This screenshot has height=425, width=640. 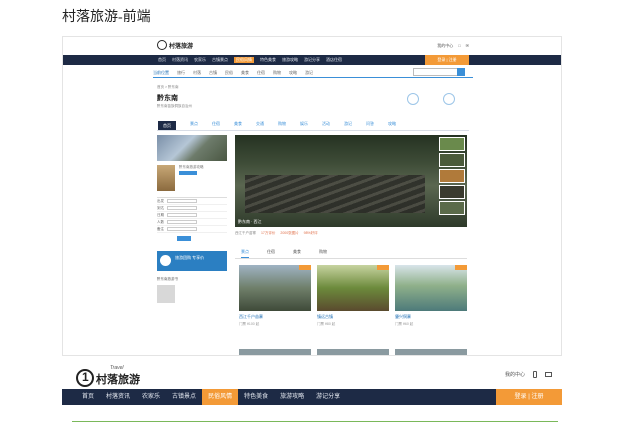 I want to click on sub-nav-item: 旅行, so click(x=181, y=73).